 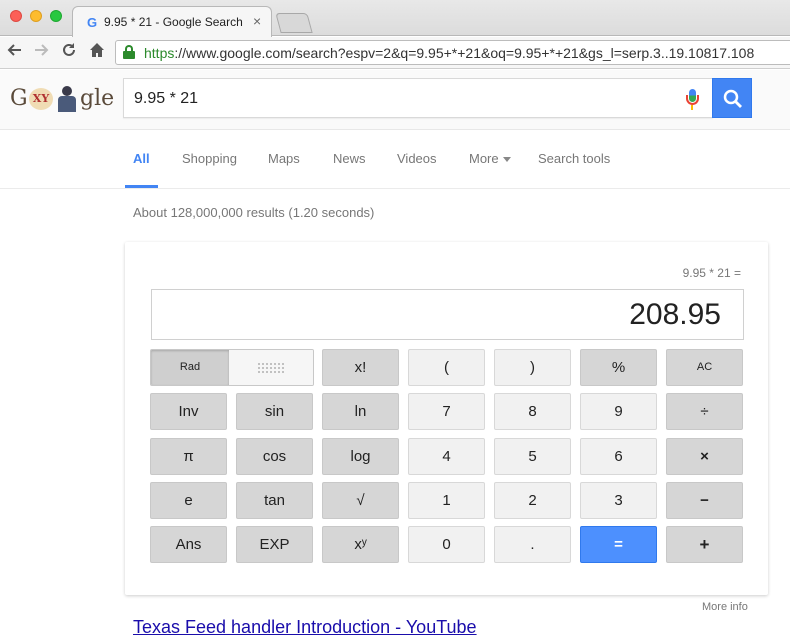 What do you see at coordinates (274, 500) in the screenshot?
I see `tan-button: tan` at bounding box center [274, 500].